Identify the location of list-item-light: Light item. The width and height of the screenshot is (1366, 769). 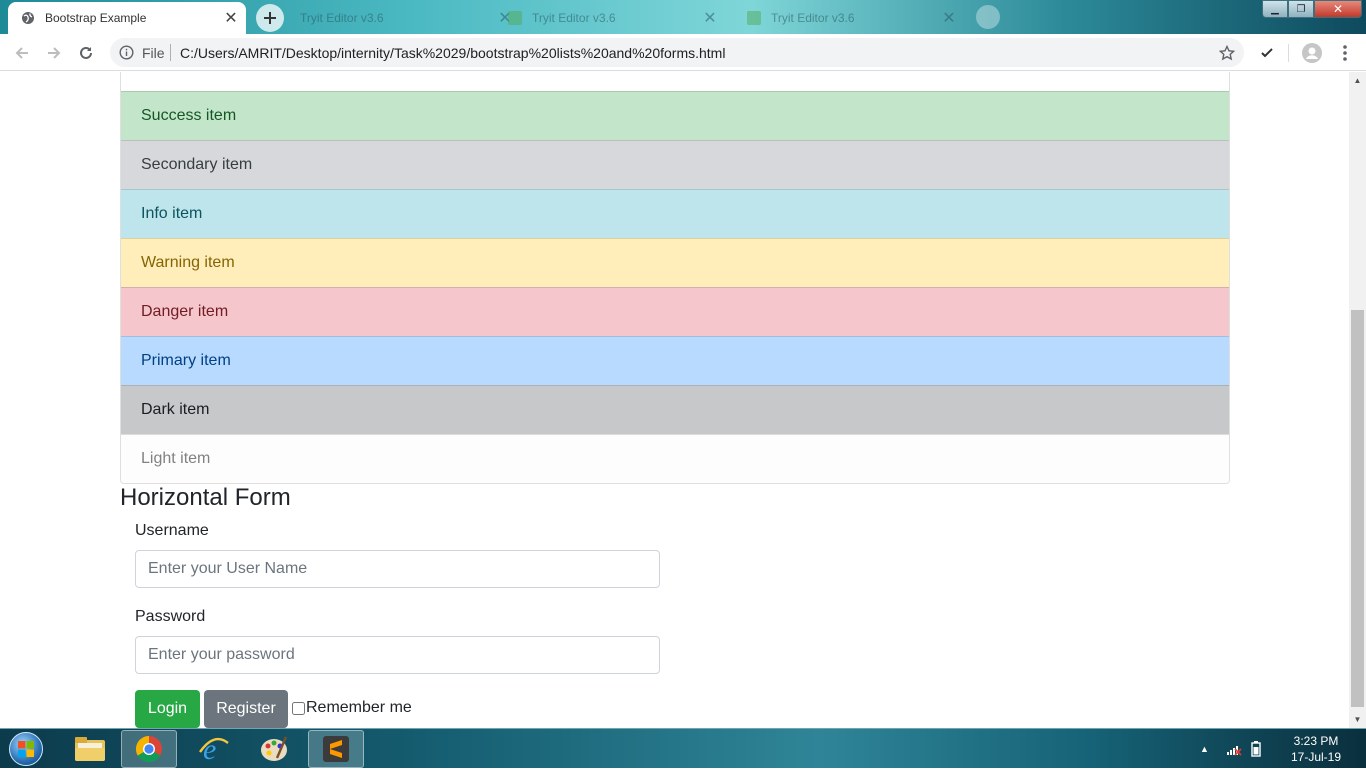
(675, 458).